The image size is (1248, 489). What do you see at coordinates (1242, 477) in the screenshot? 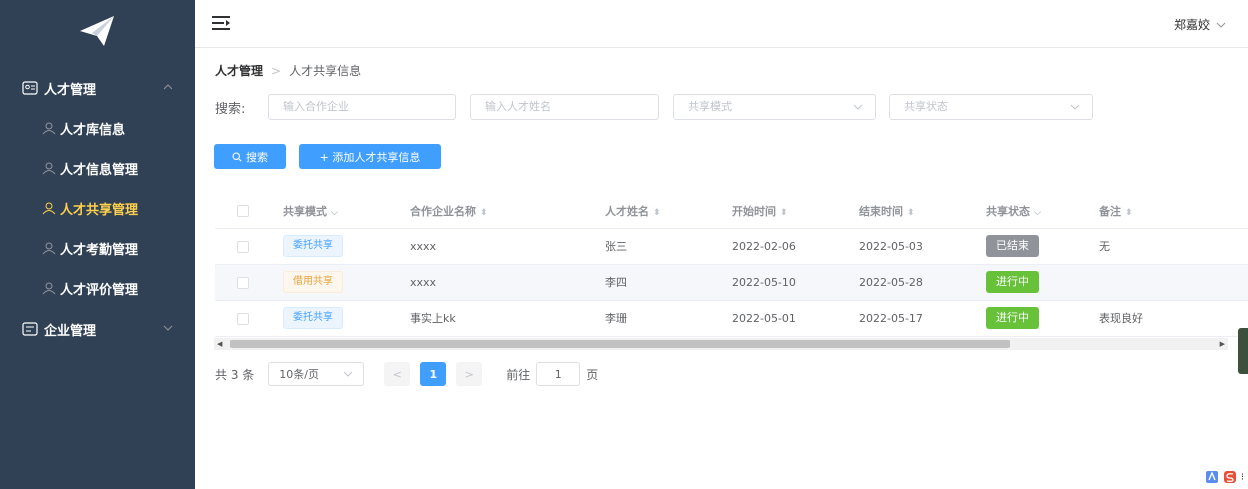
I see `tray-more-icon: ⁝` at bounding box center [1242, 477].